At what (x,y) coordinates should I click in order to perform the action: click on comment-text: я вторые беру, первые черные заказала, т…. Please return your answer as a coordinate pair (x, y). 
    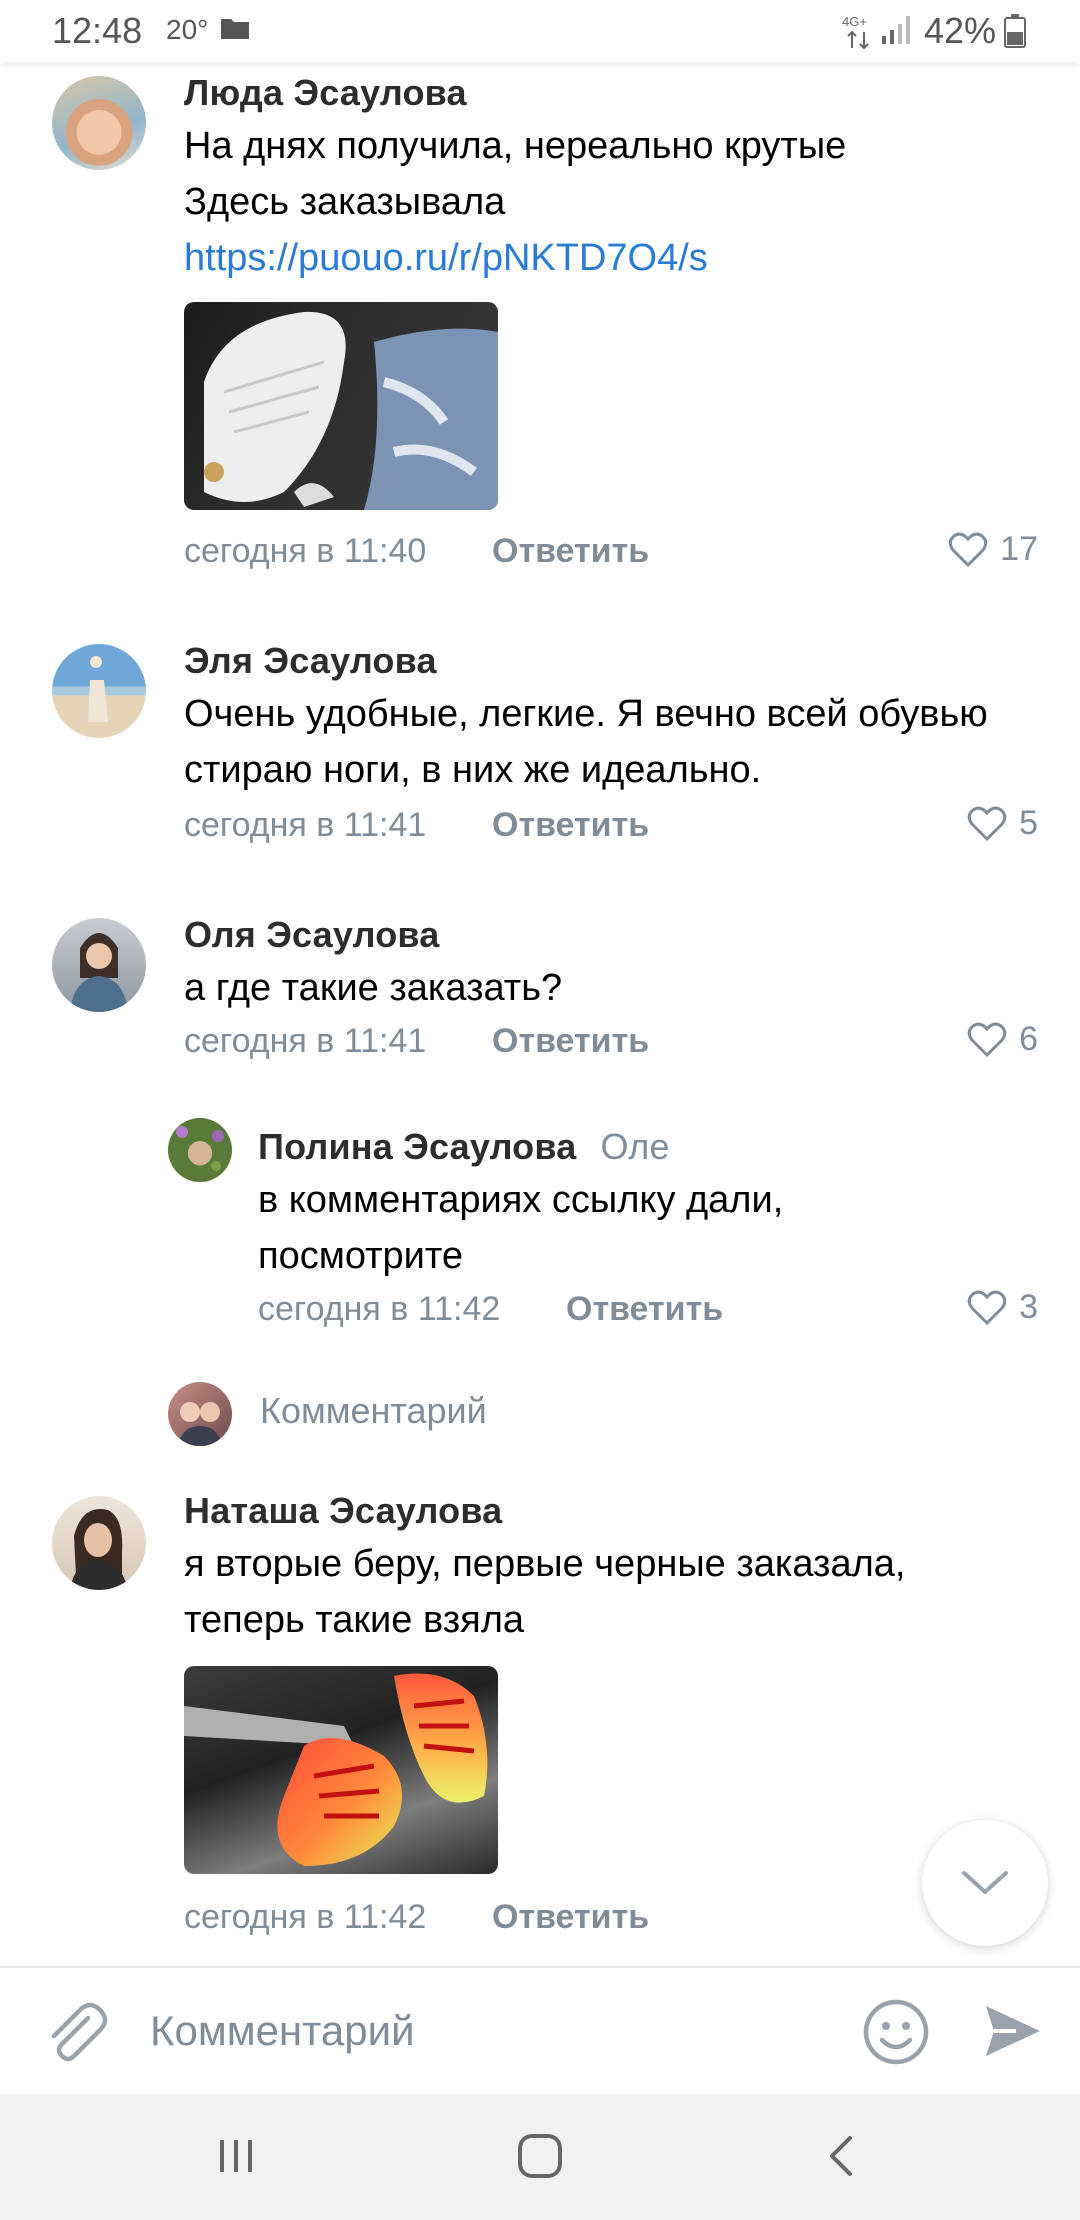
    Looking at the image, I should click on (545, 1592).